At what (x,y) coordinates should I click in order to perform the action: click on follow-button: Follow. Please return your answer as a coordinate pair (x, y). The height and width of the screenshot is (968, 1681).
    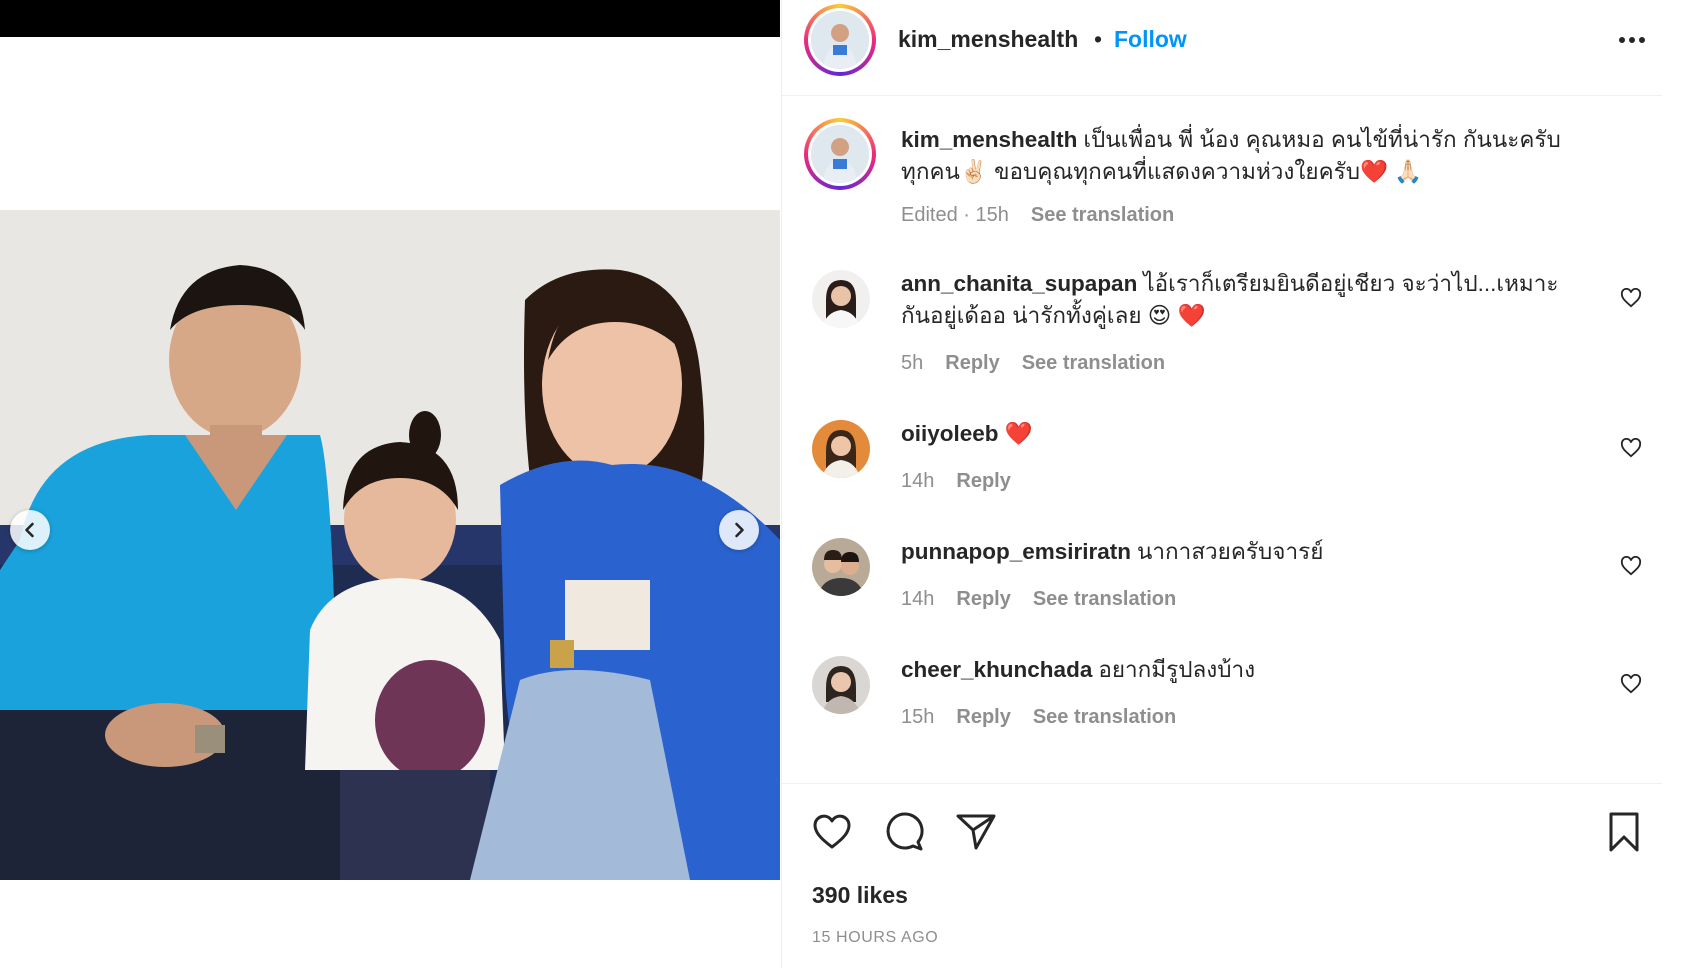
    Looking at the image, I should click on (1150, 39).